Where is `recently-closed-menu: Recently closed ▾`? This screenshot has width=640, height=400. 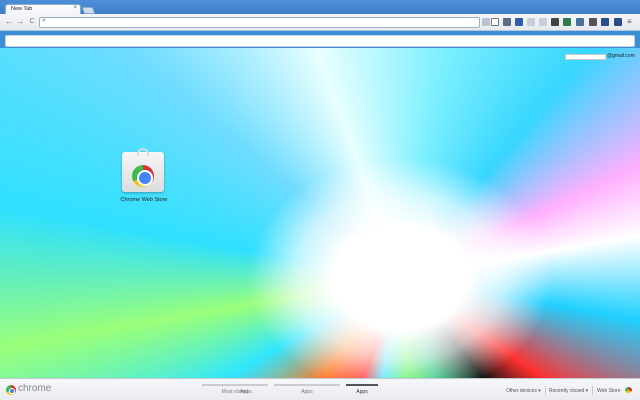 recently-closed-menu: Recently closed ▾ is located at coordinates (568, 391).